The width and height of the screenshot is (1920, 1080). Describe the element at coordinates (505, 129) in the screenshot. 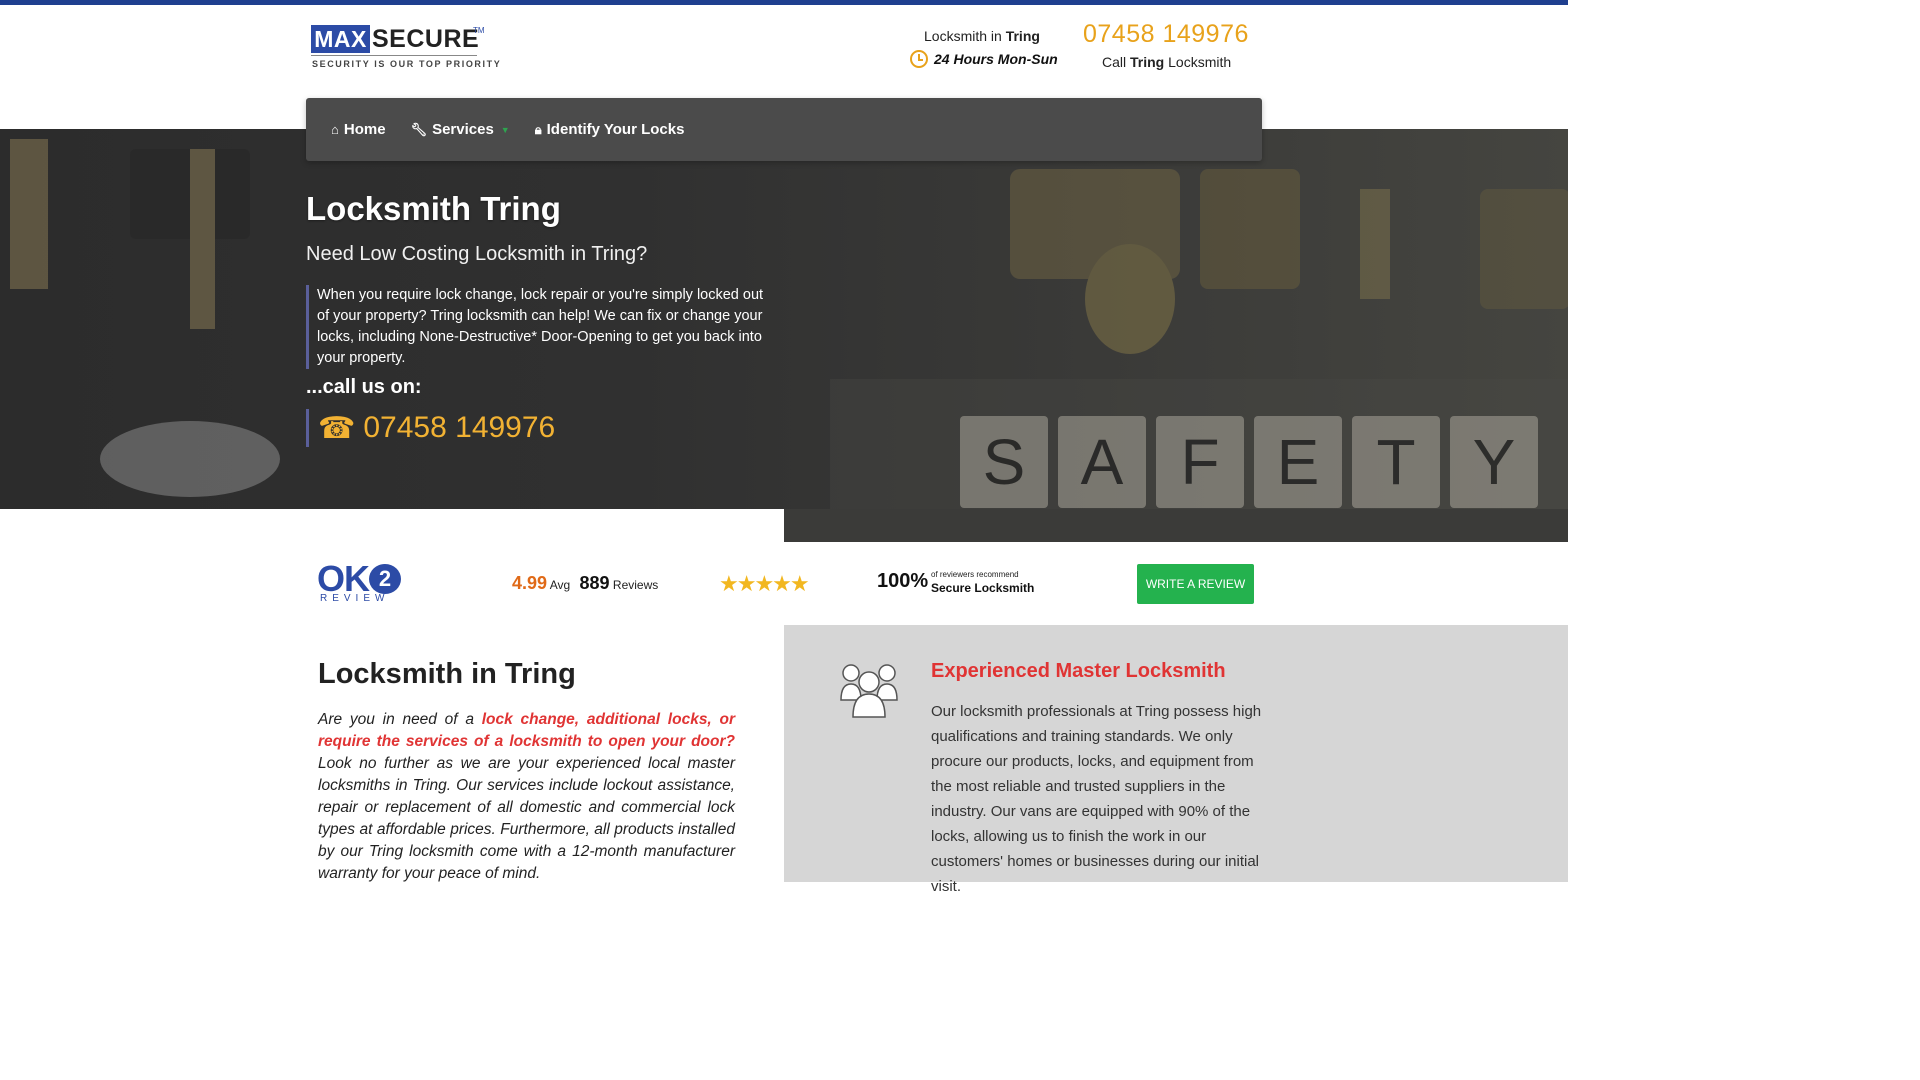

I see `chevron-down-icon: ▼` at that location.